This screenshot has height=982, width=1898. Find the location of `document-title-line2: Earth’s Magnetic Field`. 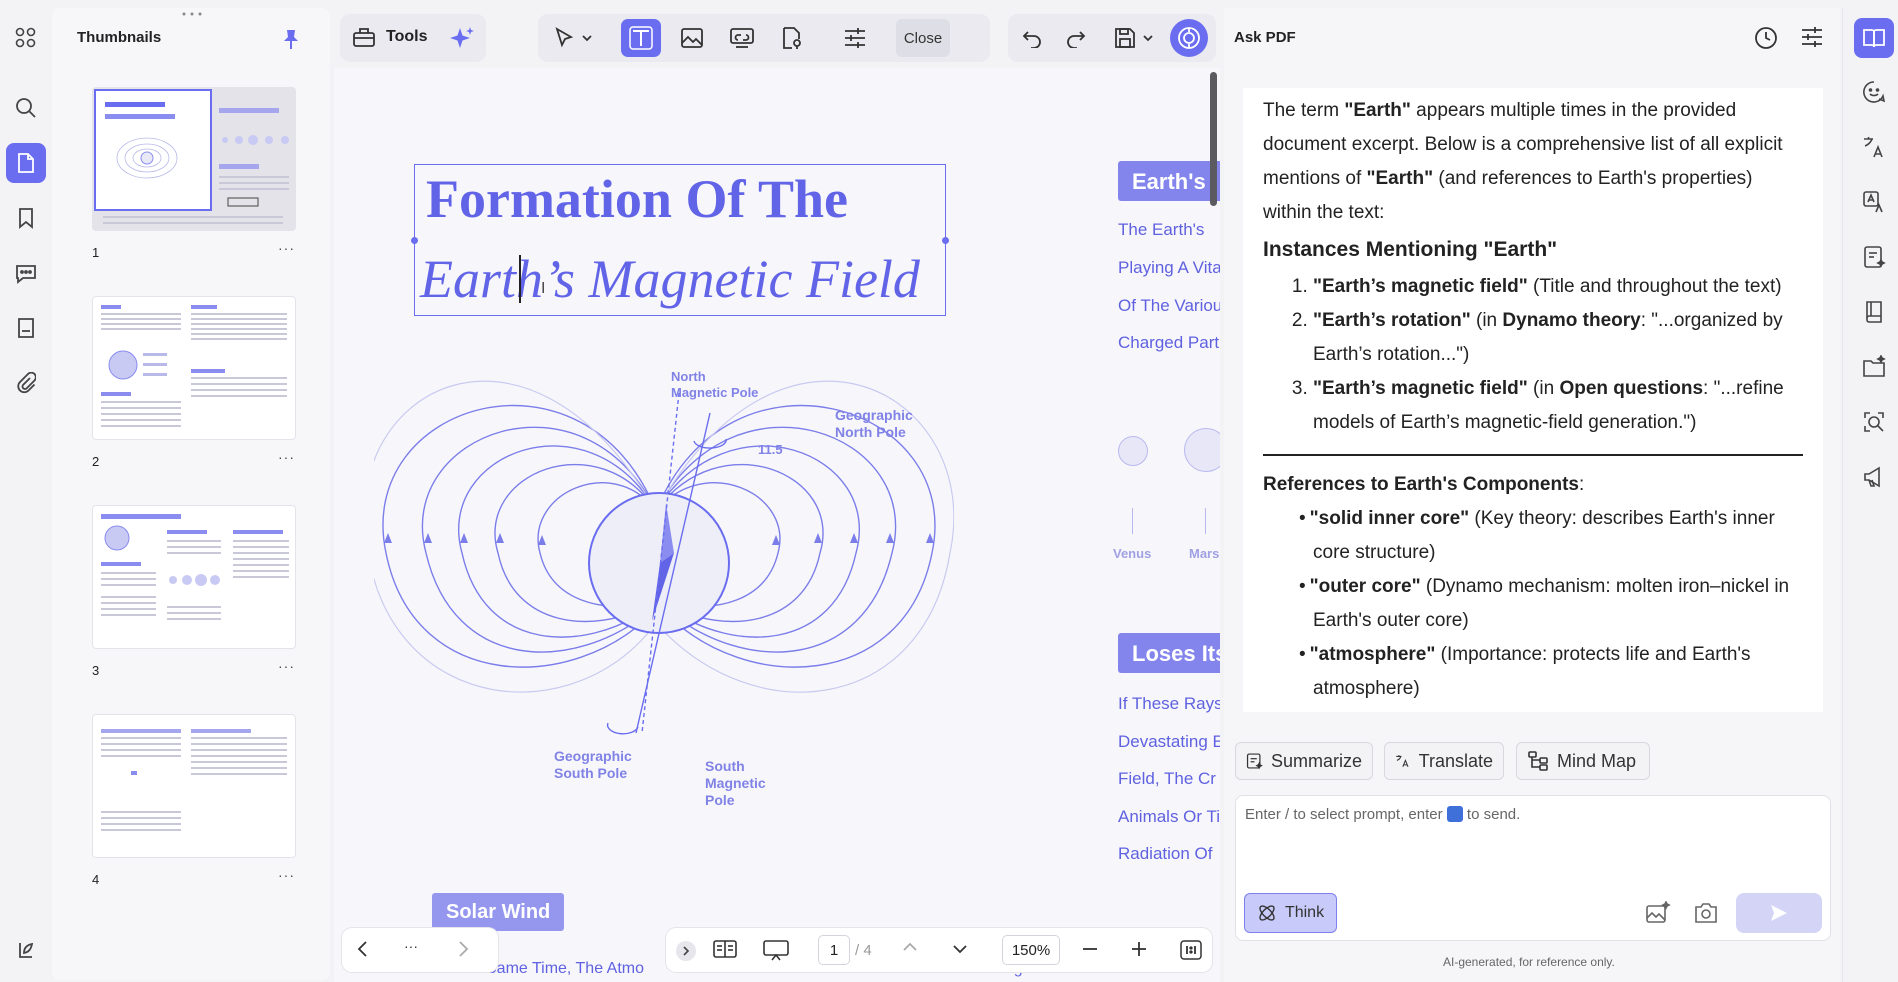

document-title-line2: Earth’s Magnetic Field is located at coordinates (670, 279).